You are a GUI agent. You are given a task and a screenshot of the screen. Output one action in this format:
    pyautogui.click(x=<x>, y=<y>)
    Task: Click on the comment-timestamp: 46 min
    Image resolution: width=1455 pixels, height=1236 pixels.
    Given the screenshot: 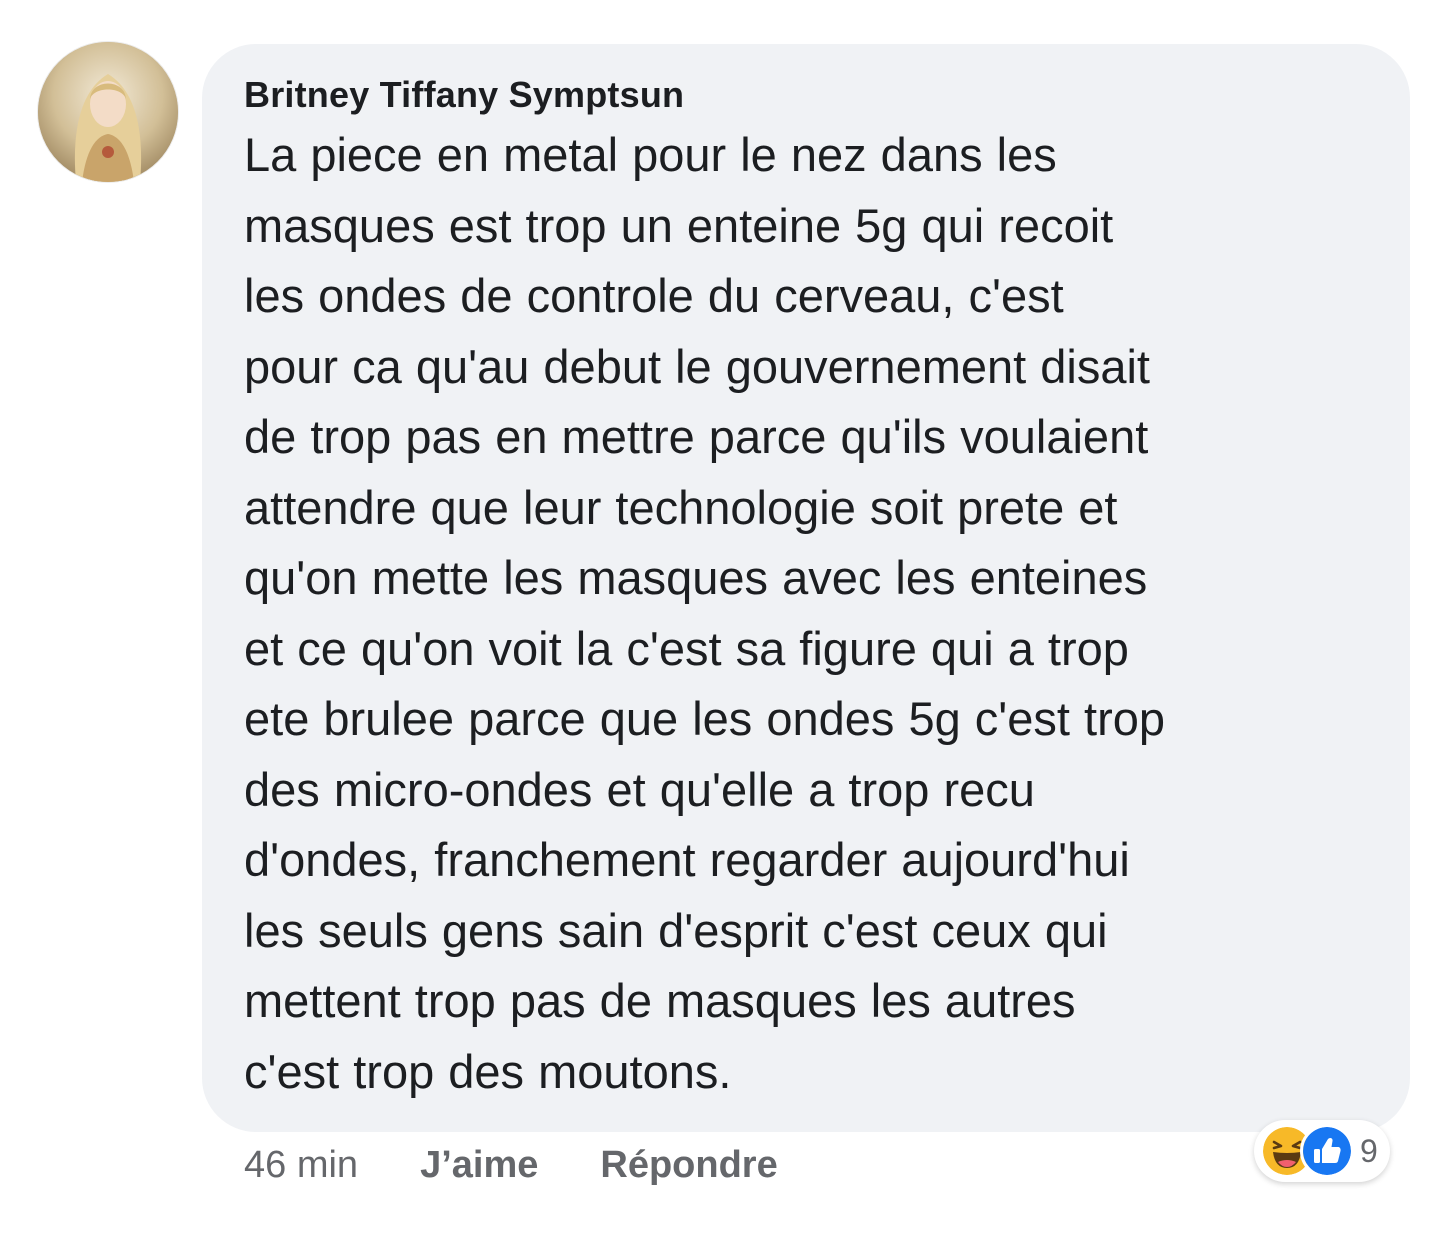 What is the action you would take?
    pyautogui.click(x=301, y=1165)
    